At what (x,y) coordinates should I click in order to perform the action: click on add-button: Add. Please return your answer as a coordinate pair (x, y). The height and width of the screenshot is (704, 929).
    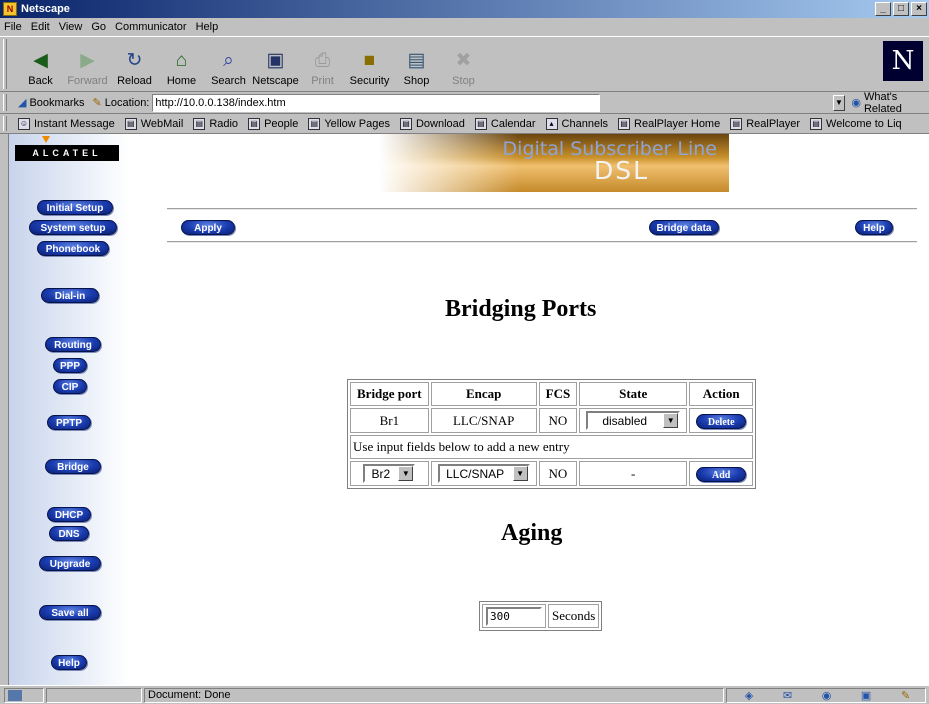
    Looking at the image, I should click on (721, 474).